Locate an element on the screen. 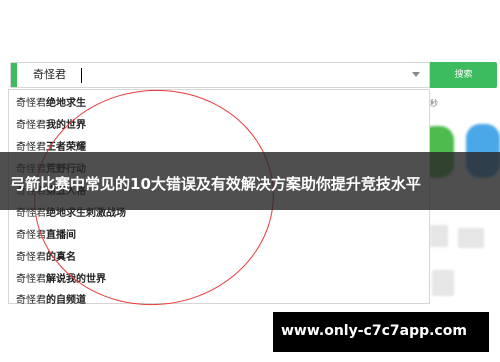  article-title: 弓箭比赛中常见的10大错误及有效解决方案助你提升竞技水平 is located at coordinates (215, 184).